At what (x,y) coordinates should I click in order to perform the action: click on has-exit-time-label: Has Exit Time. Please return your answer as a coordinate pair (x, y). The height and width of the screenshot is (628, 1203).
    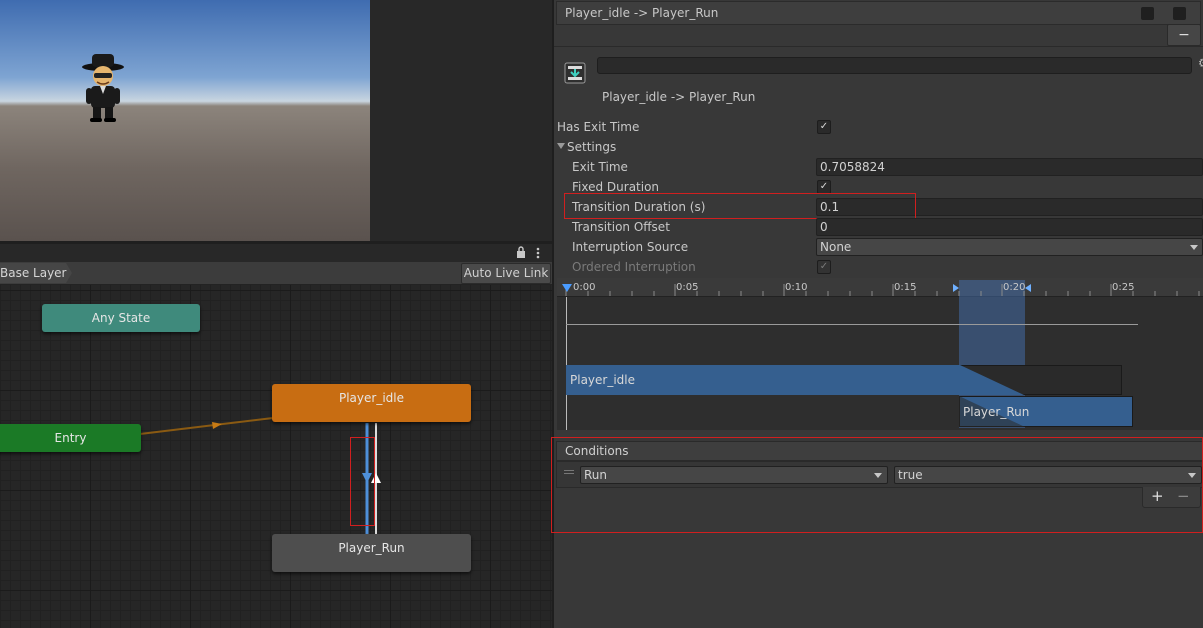
    Looking at the image, I should click on (598, 127).